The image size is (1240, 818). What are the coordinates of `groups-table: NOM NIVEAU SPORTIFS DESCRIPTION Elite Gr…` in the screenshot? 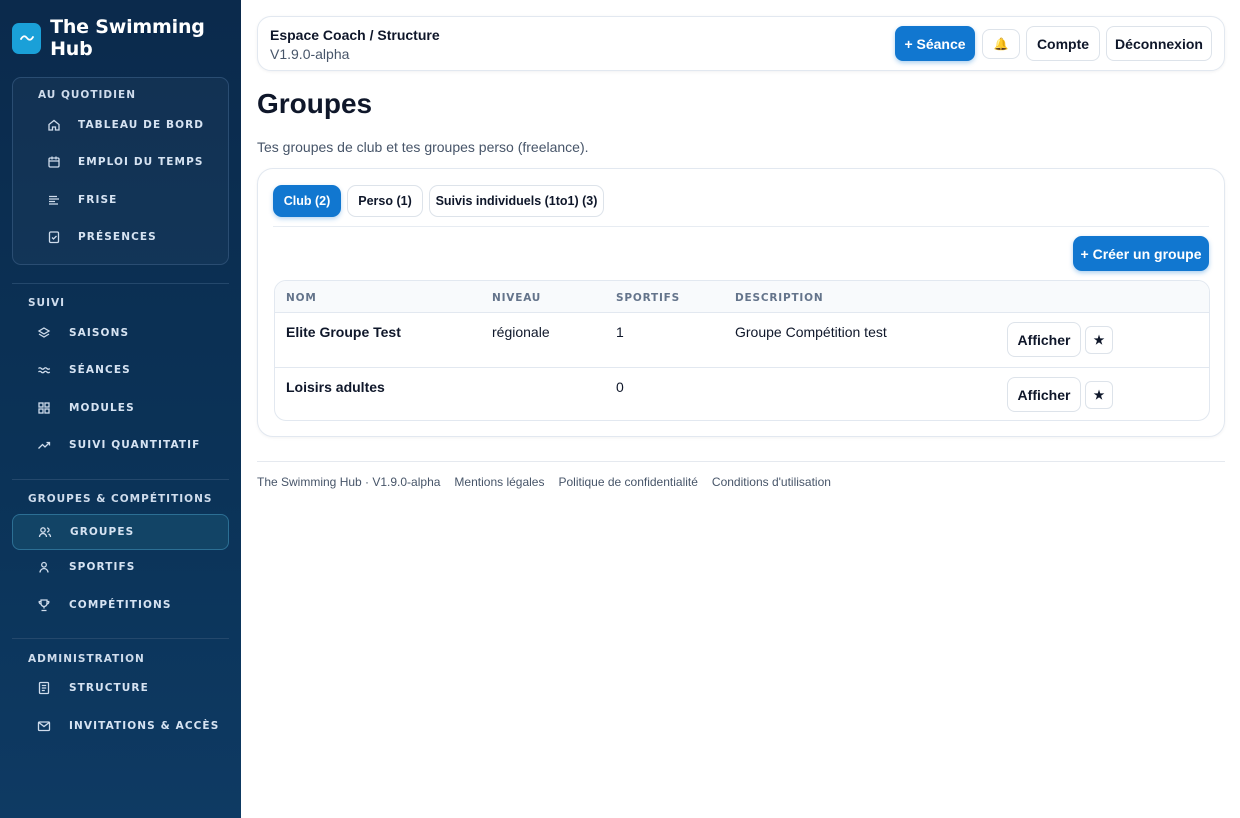 It's located at (742, 350).